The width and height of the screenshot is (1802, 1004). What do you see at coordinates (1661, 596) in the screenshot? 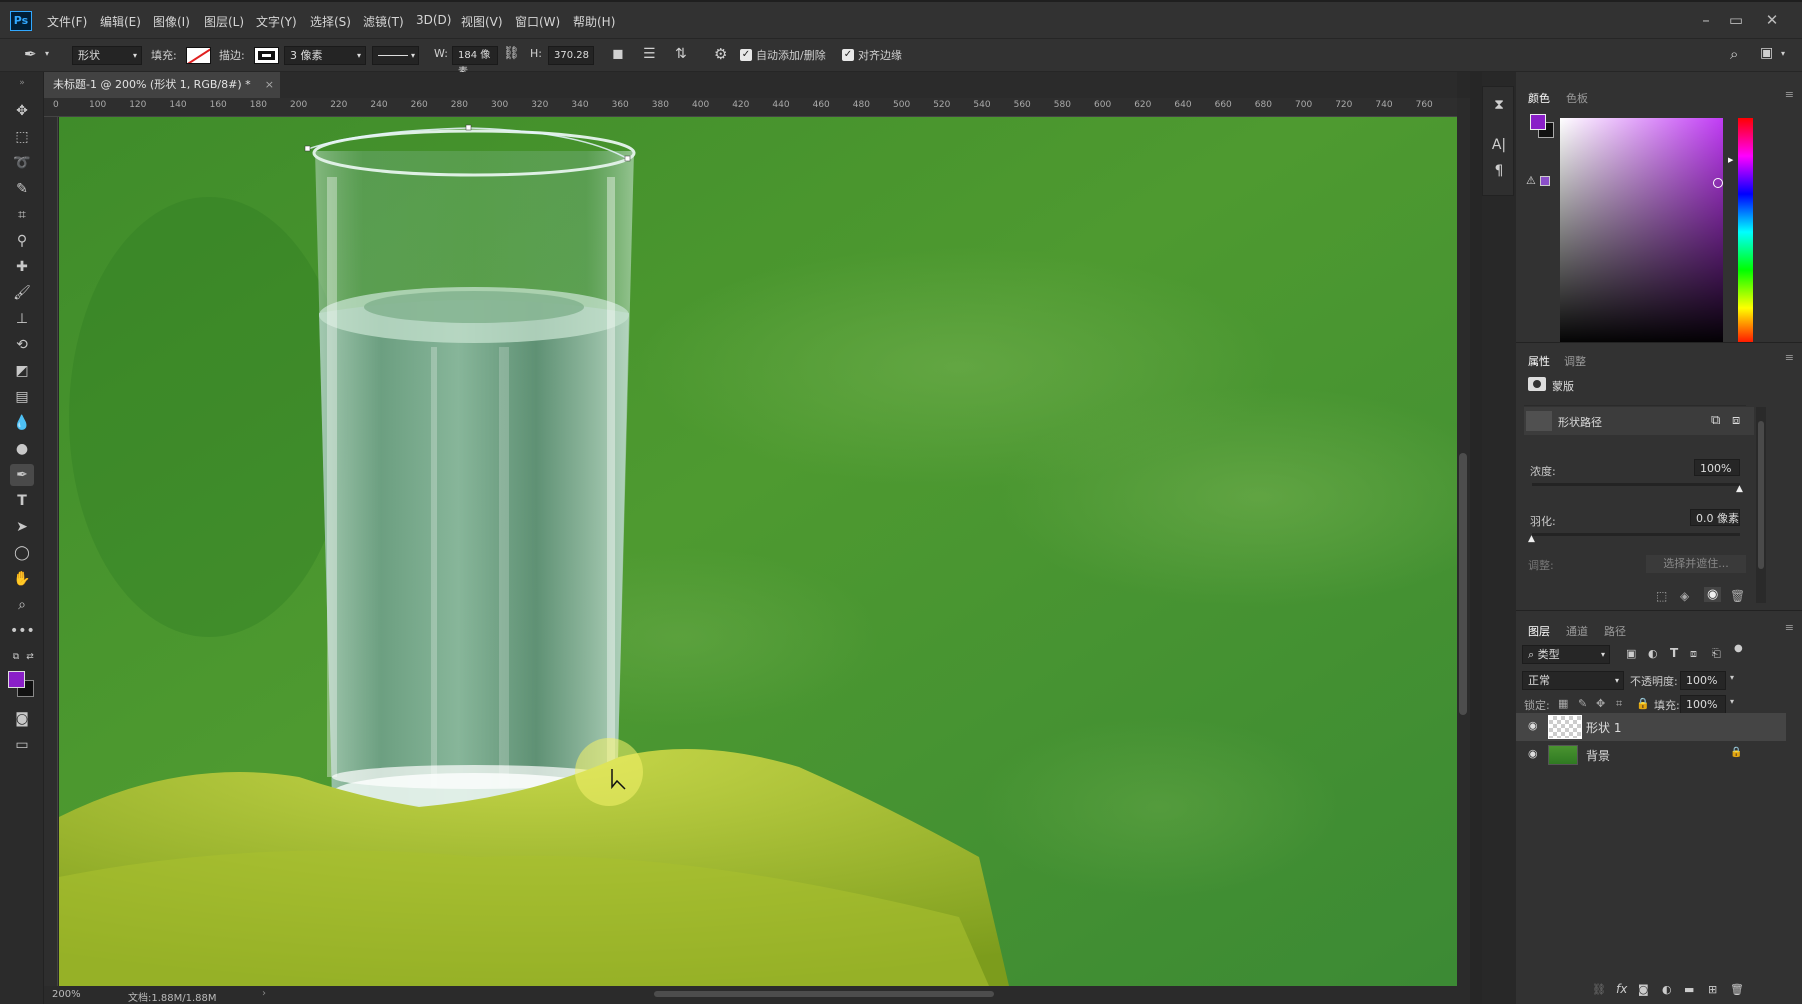
I see `load-selection-icon: ⬚` at bounding box center [1661, 596].